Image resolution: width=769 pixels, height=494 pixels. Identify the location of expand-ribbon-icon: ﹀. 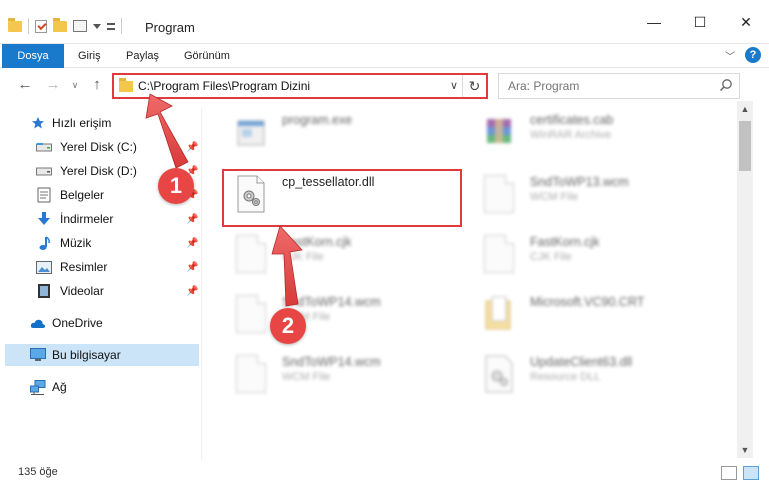
(730, 55).